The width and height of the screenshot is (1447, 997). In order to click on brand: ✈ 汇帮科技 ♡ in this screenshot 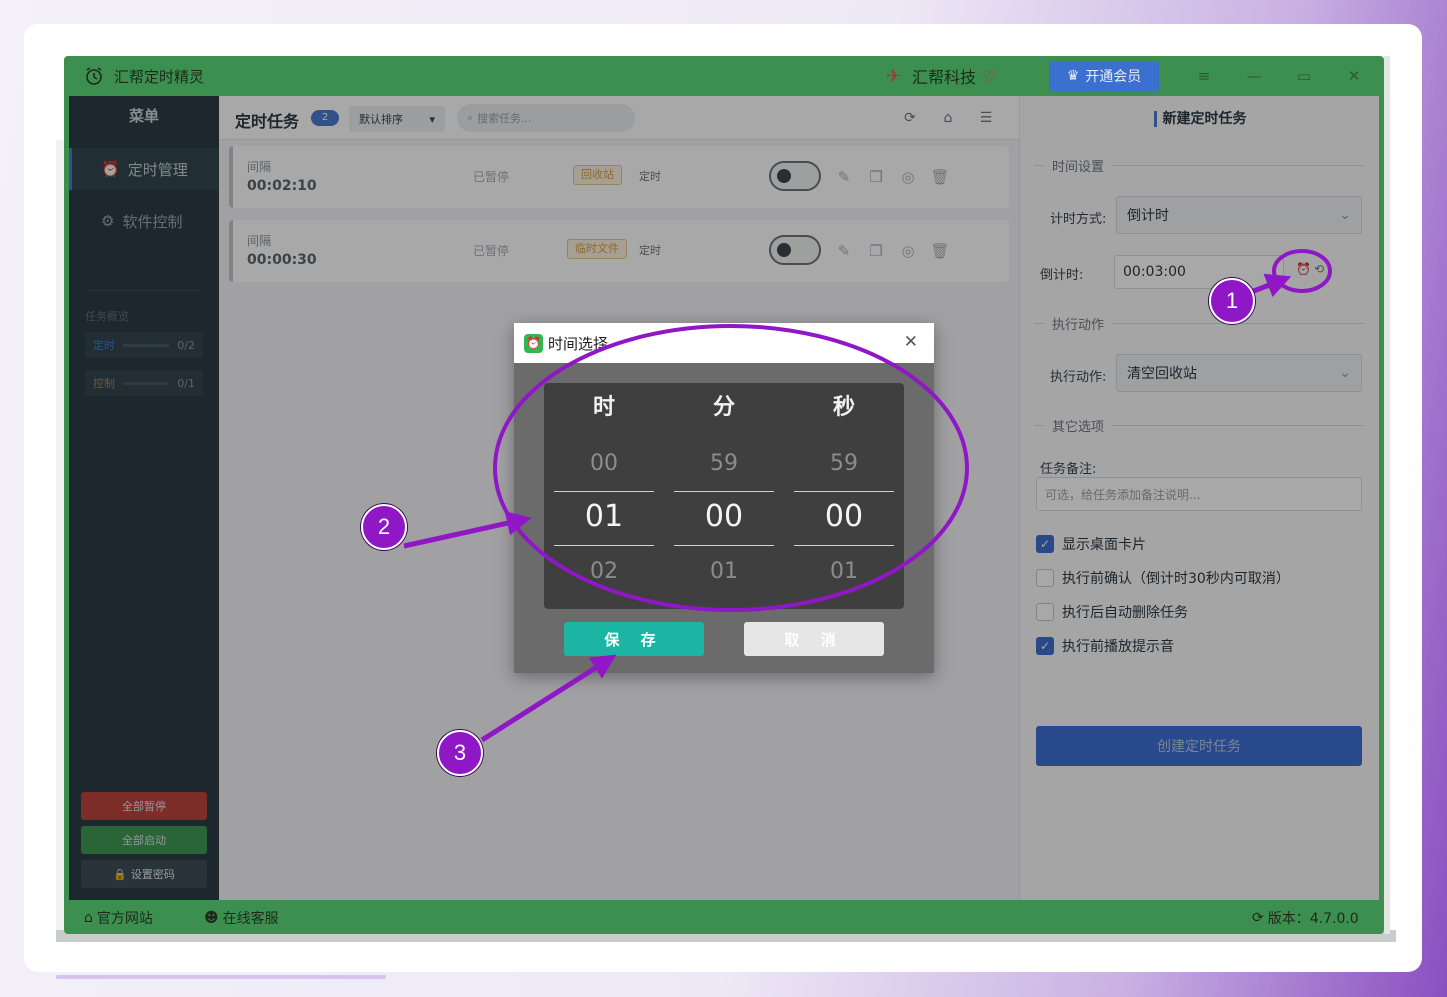, I will do `click(941, 76)`.